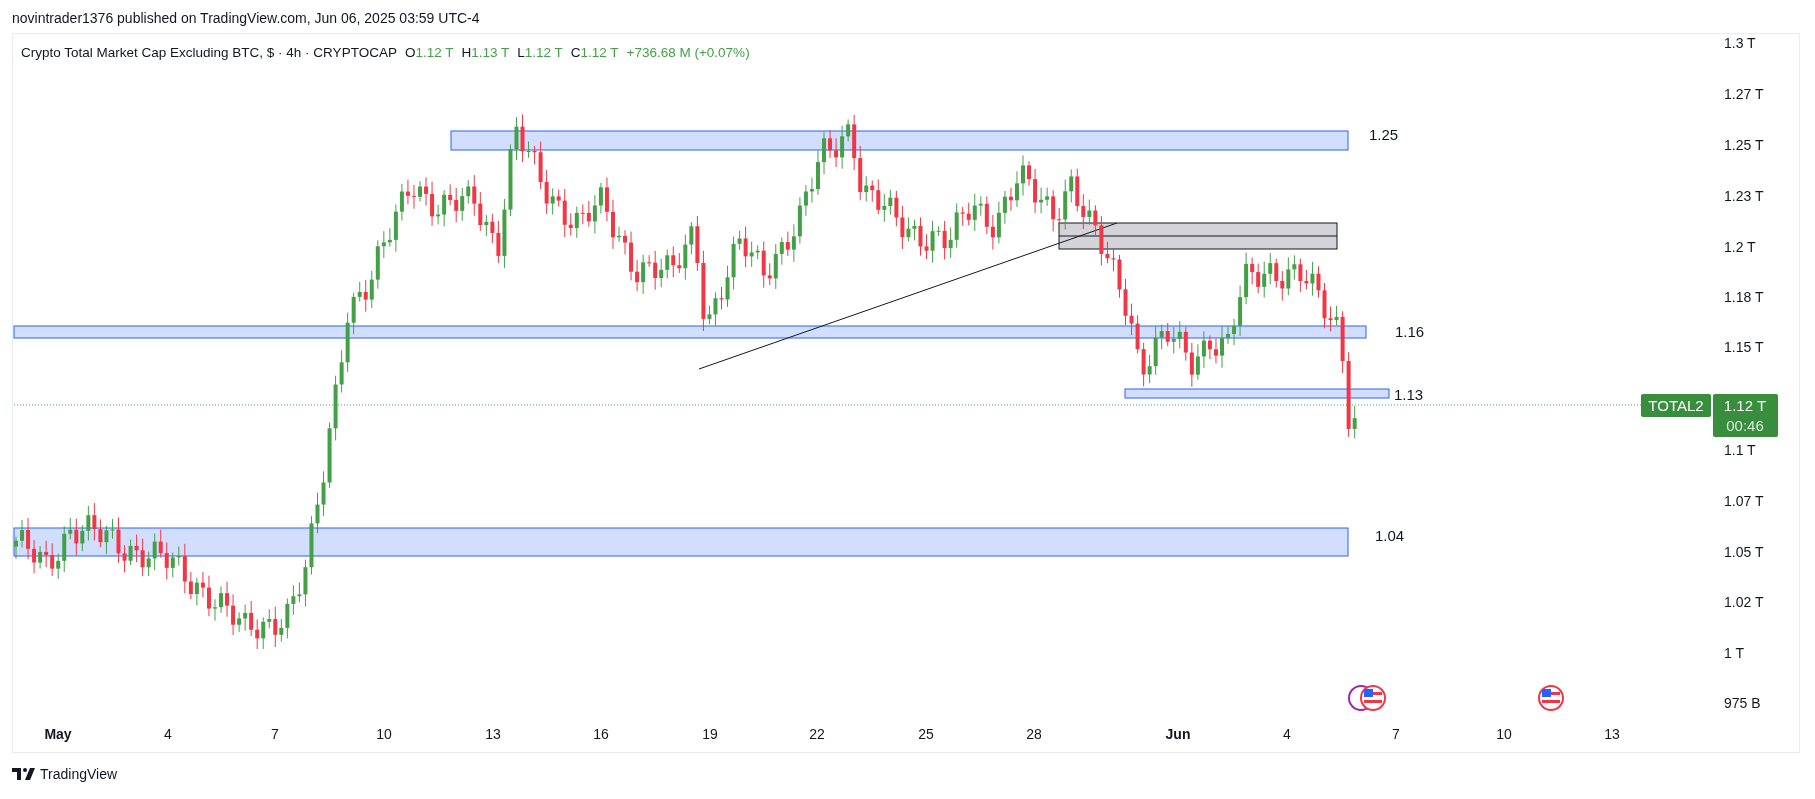  I want to click on publish-byline: novintrader1376 published on TradingView.com, Jun 06, 2025 03:59 UTC-4, so click(246, 19).